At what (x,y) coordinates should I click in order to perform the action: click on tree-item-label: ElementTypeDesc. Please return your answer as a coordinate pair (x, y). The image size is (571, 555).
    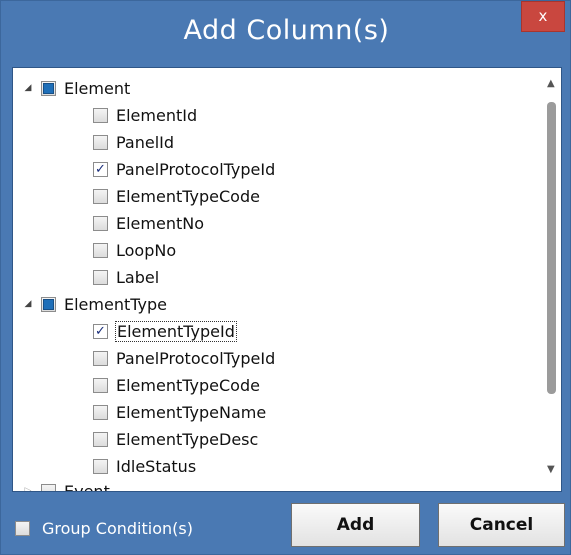
    Looking at the image, I should click on (187, 439).